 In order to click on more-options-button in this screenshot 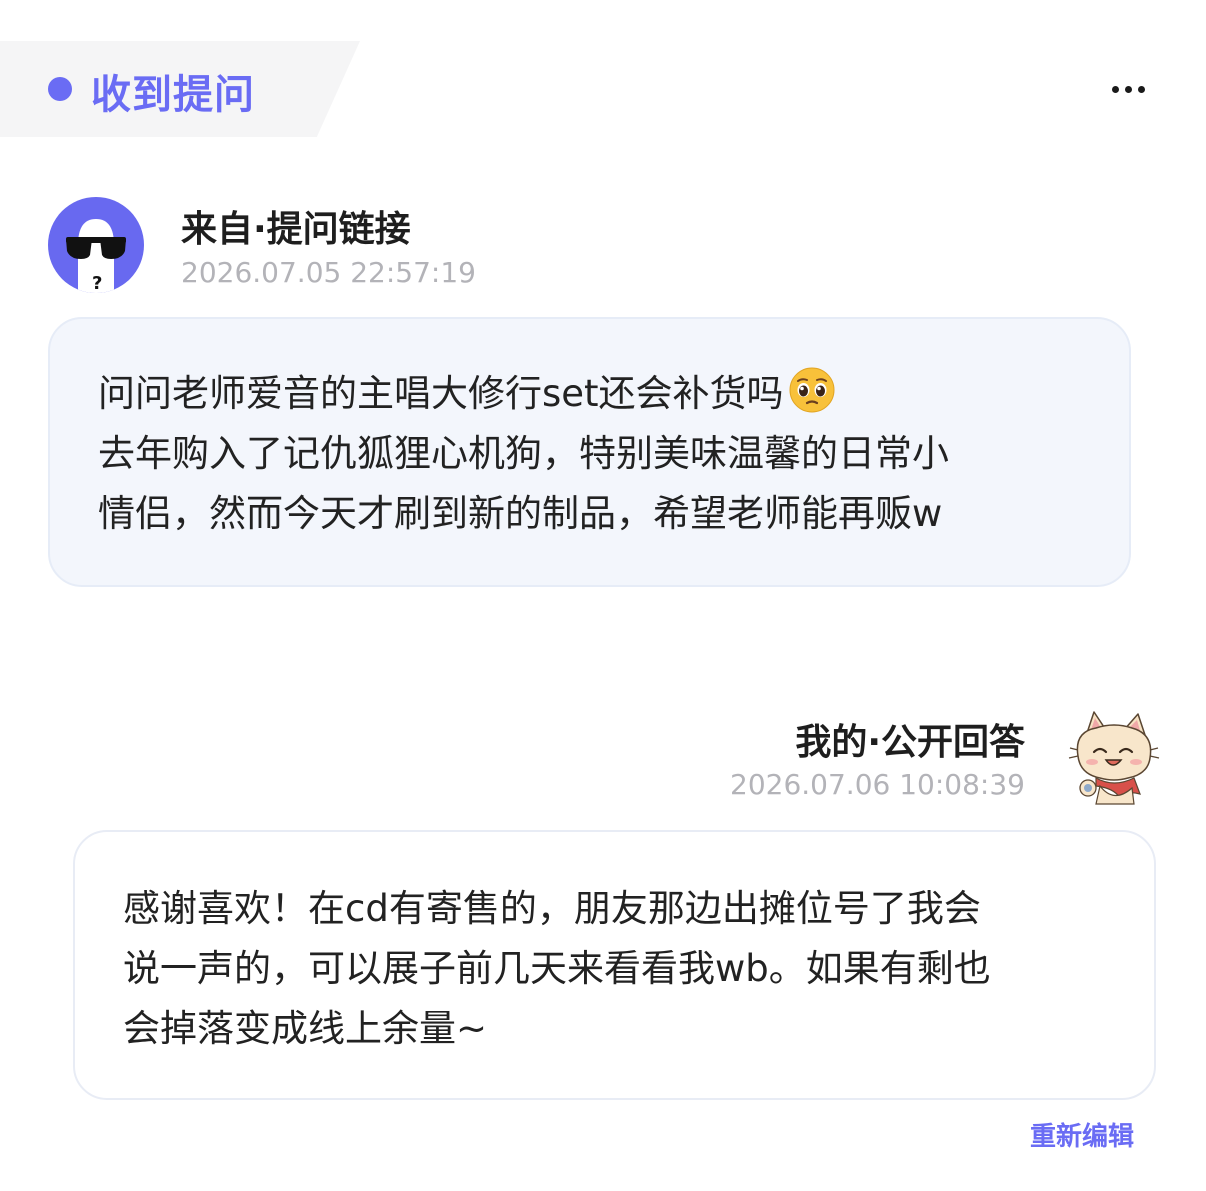, I will do `click(1128, 89)`.